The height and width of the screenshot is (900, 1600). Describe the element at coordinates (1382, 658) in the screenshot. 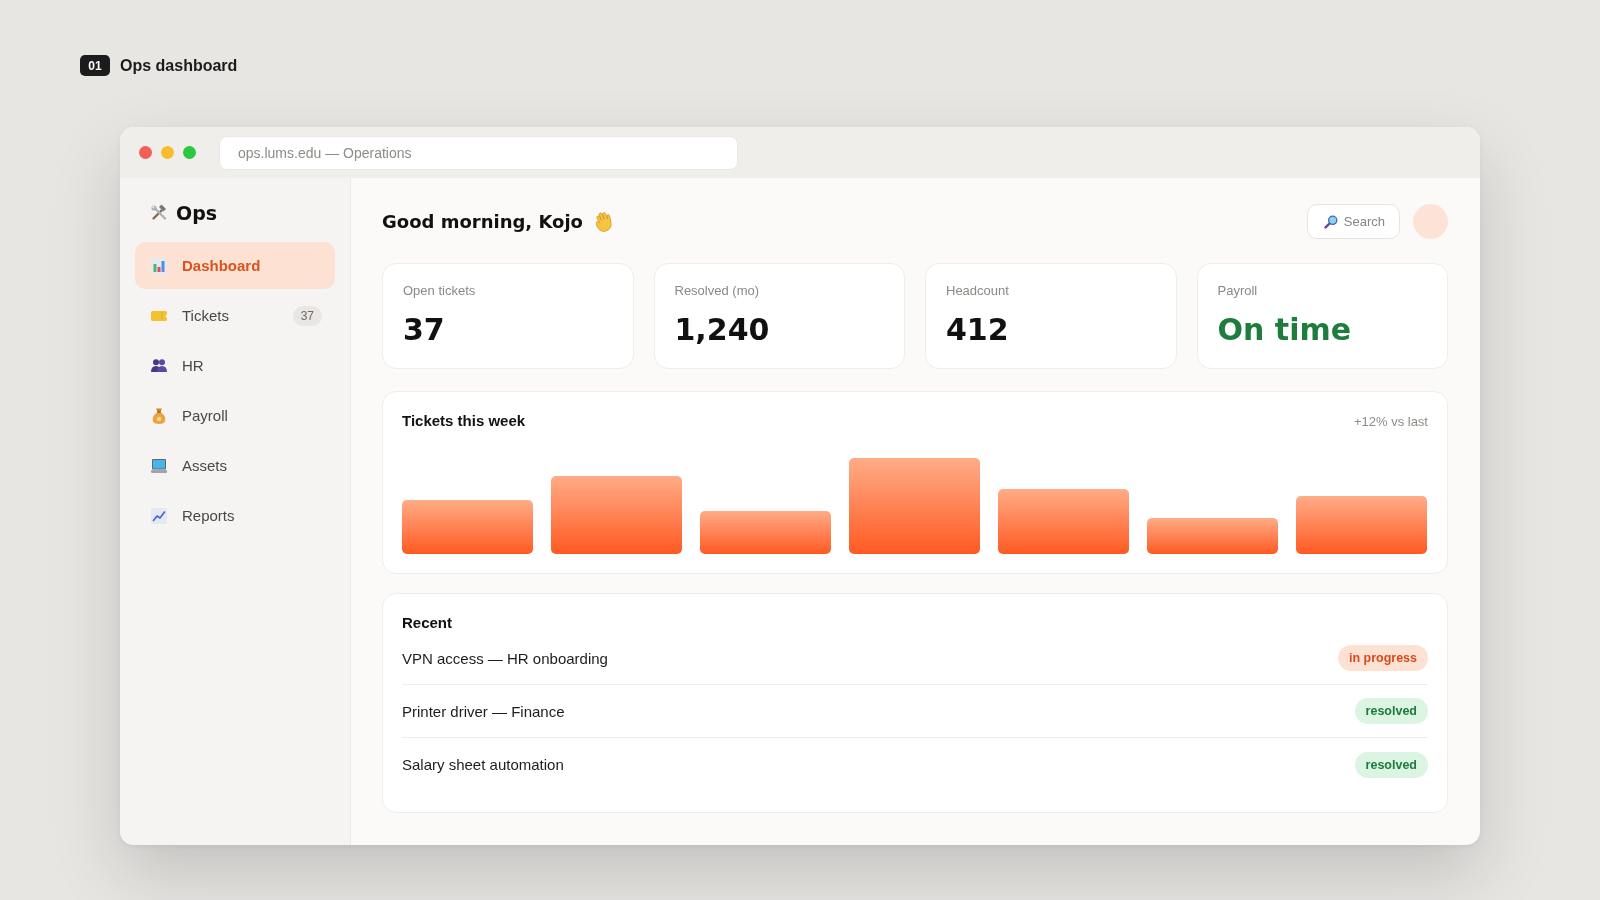

I see `status-tag: in progress` at that location.